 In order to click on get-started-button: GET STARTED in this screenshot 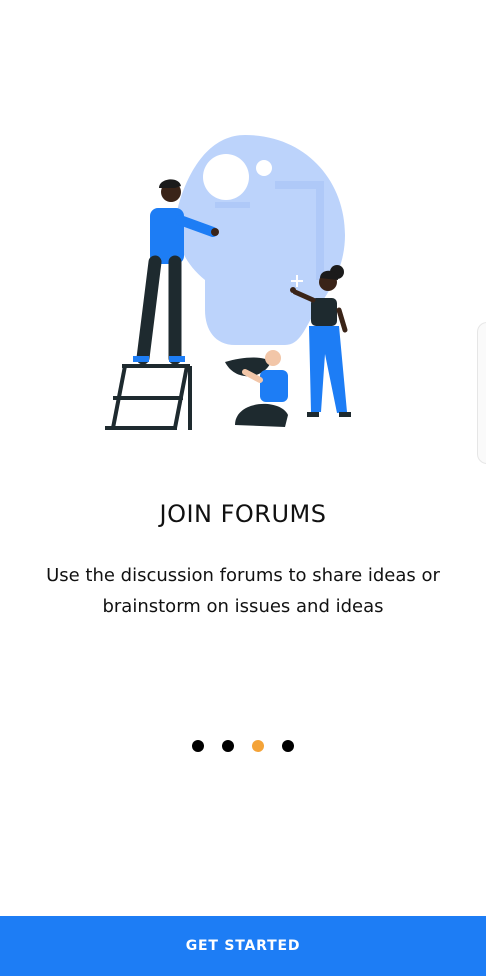, I will do `click(243, 946)`.